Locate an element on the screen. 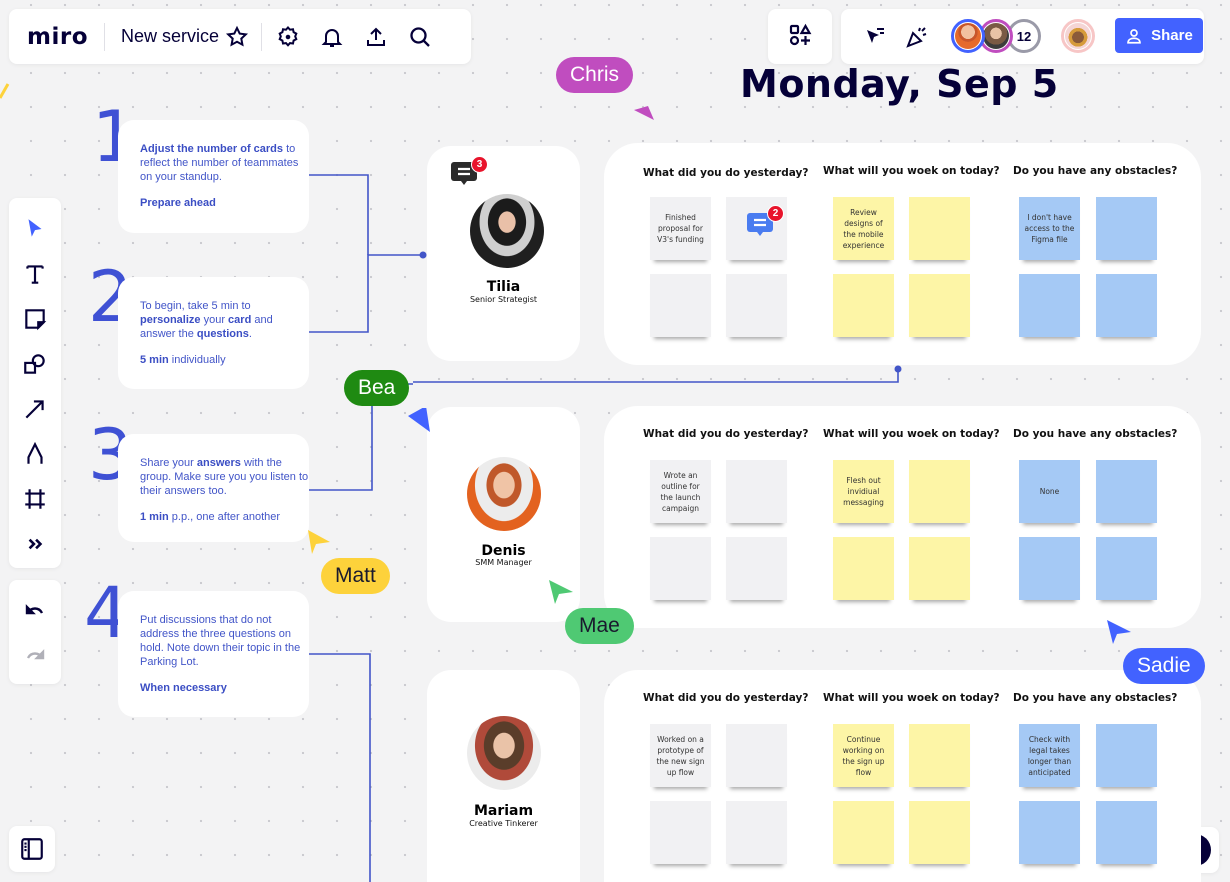  pen-icon is located at coordinates (35, 452).